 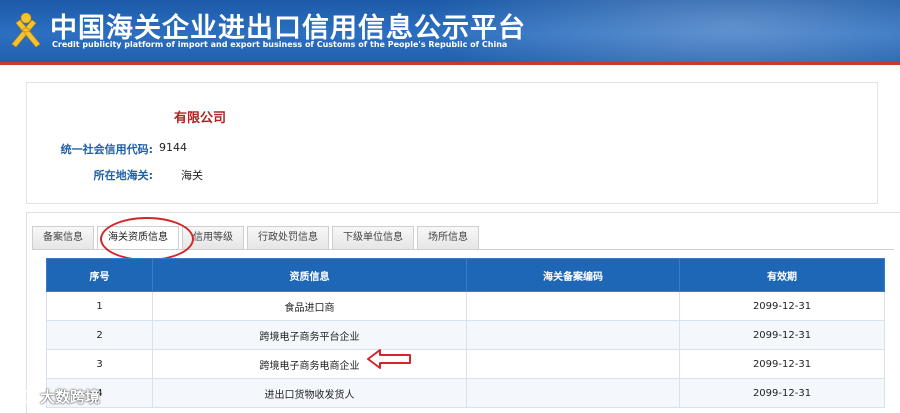 I want to click on customs-label: 所在地海关:, so click(x=123, y=175).